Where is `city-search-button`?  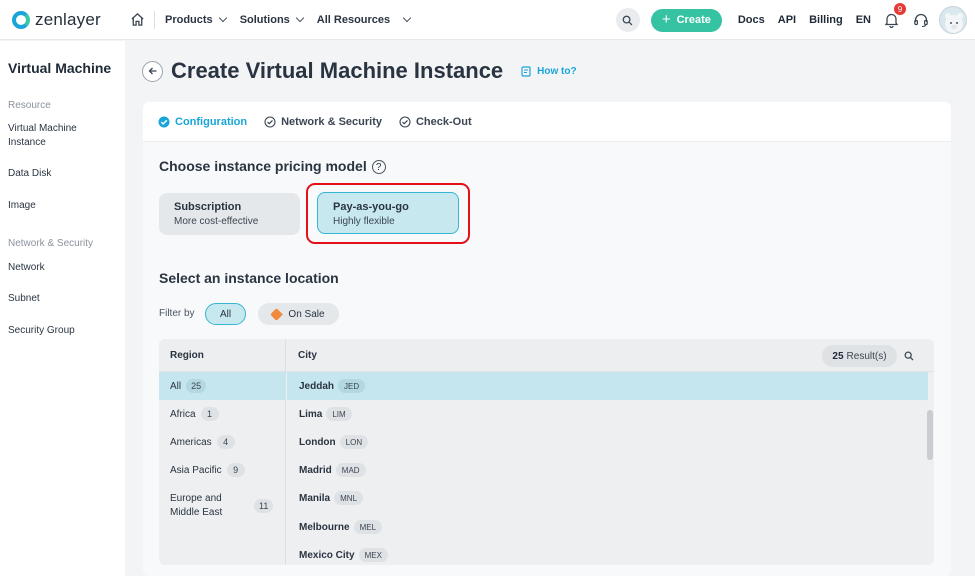
city-search-button is located at coordinates (909, 357).